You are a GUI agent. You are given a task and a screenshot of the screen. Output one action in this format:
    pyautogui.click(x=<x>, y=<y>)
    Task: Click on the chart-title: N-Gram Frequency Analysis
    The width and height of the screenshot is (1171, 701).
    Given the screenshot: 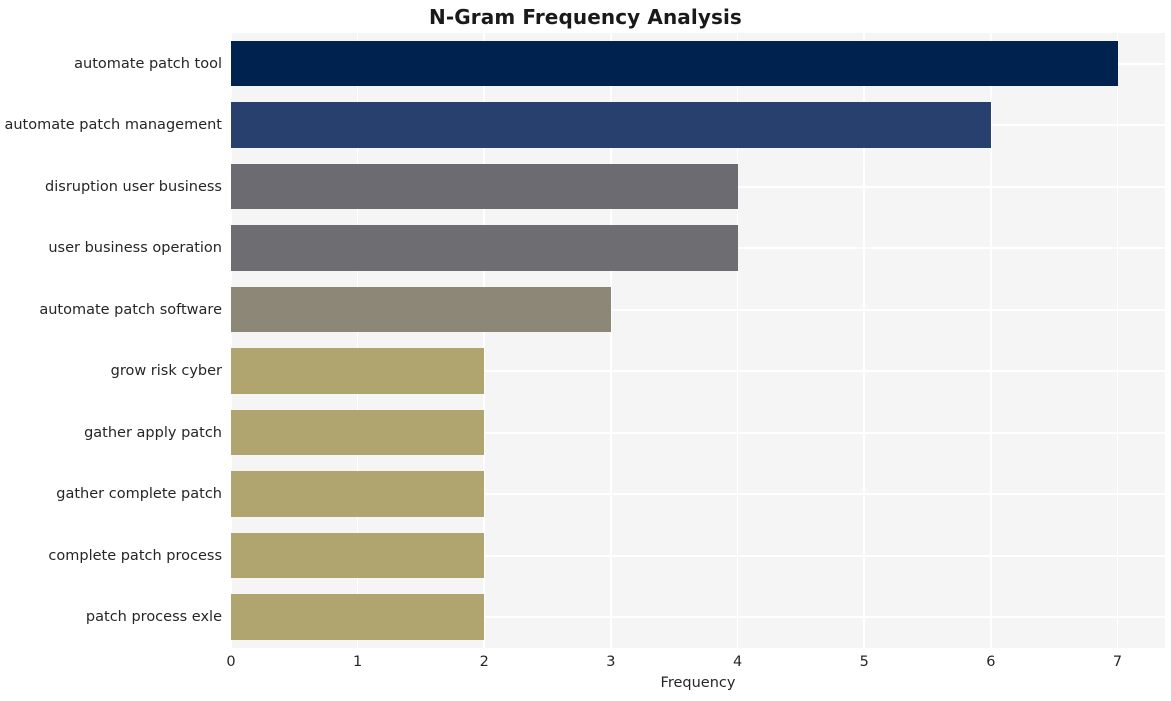 What is the action you would take?
    pyautogui.click(x=585, y=17)
    